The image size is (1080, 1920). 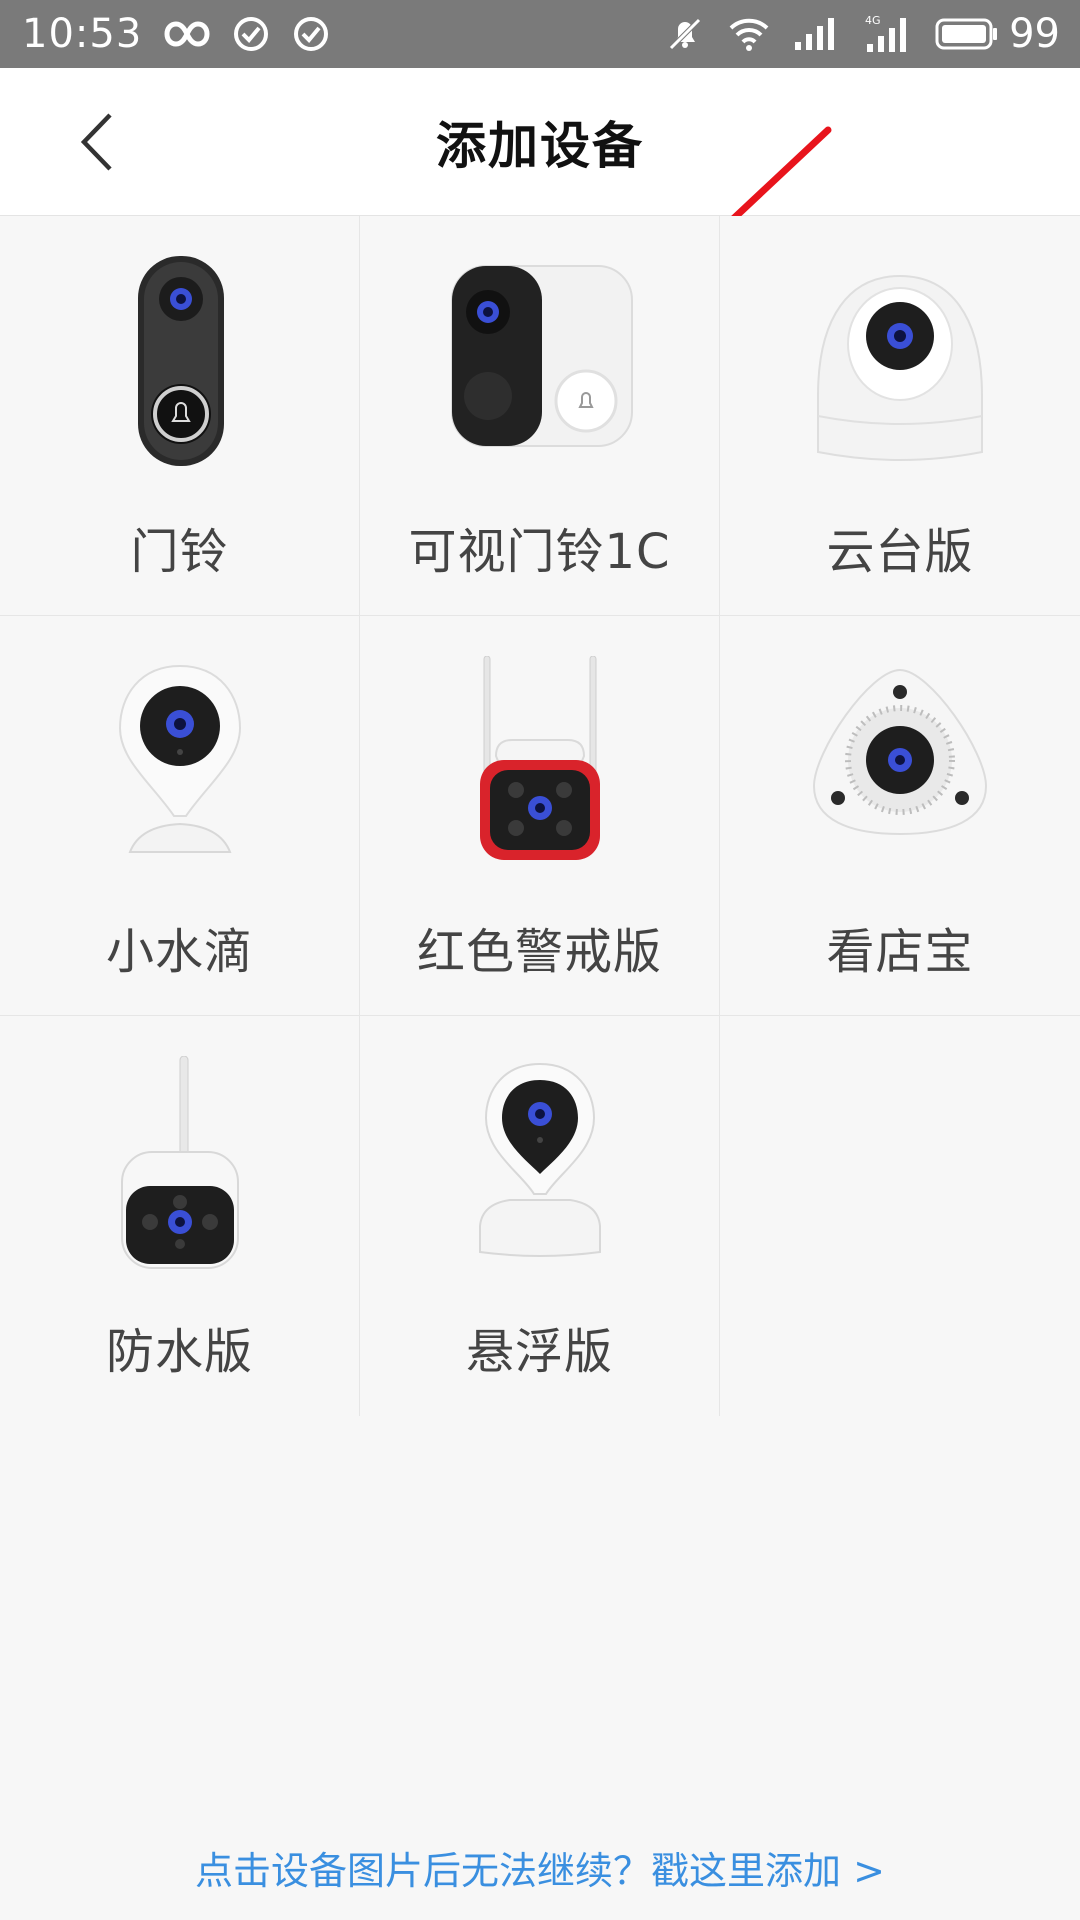 I want to click on wifi-icon, so click(x=749, y=34).